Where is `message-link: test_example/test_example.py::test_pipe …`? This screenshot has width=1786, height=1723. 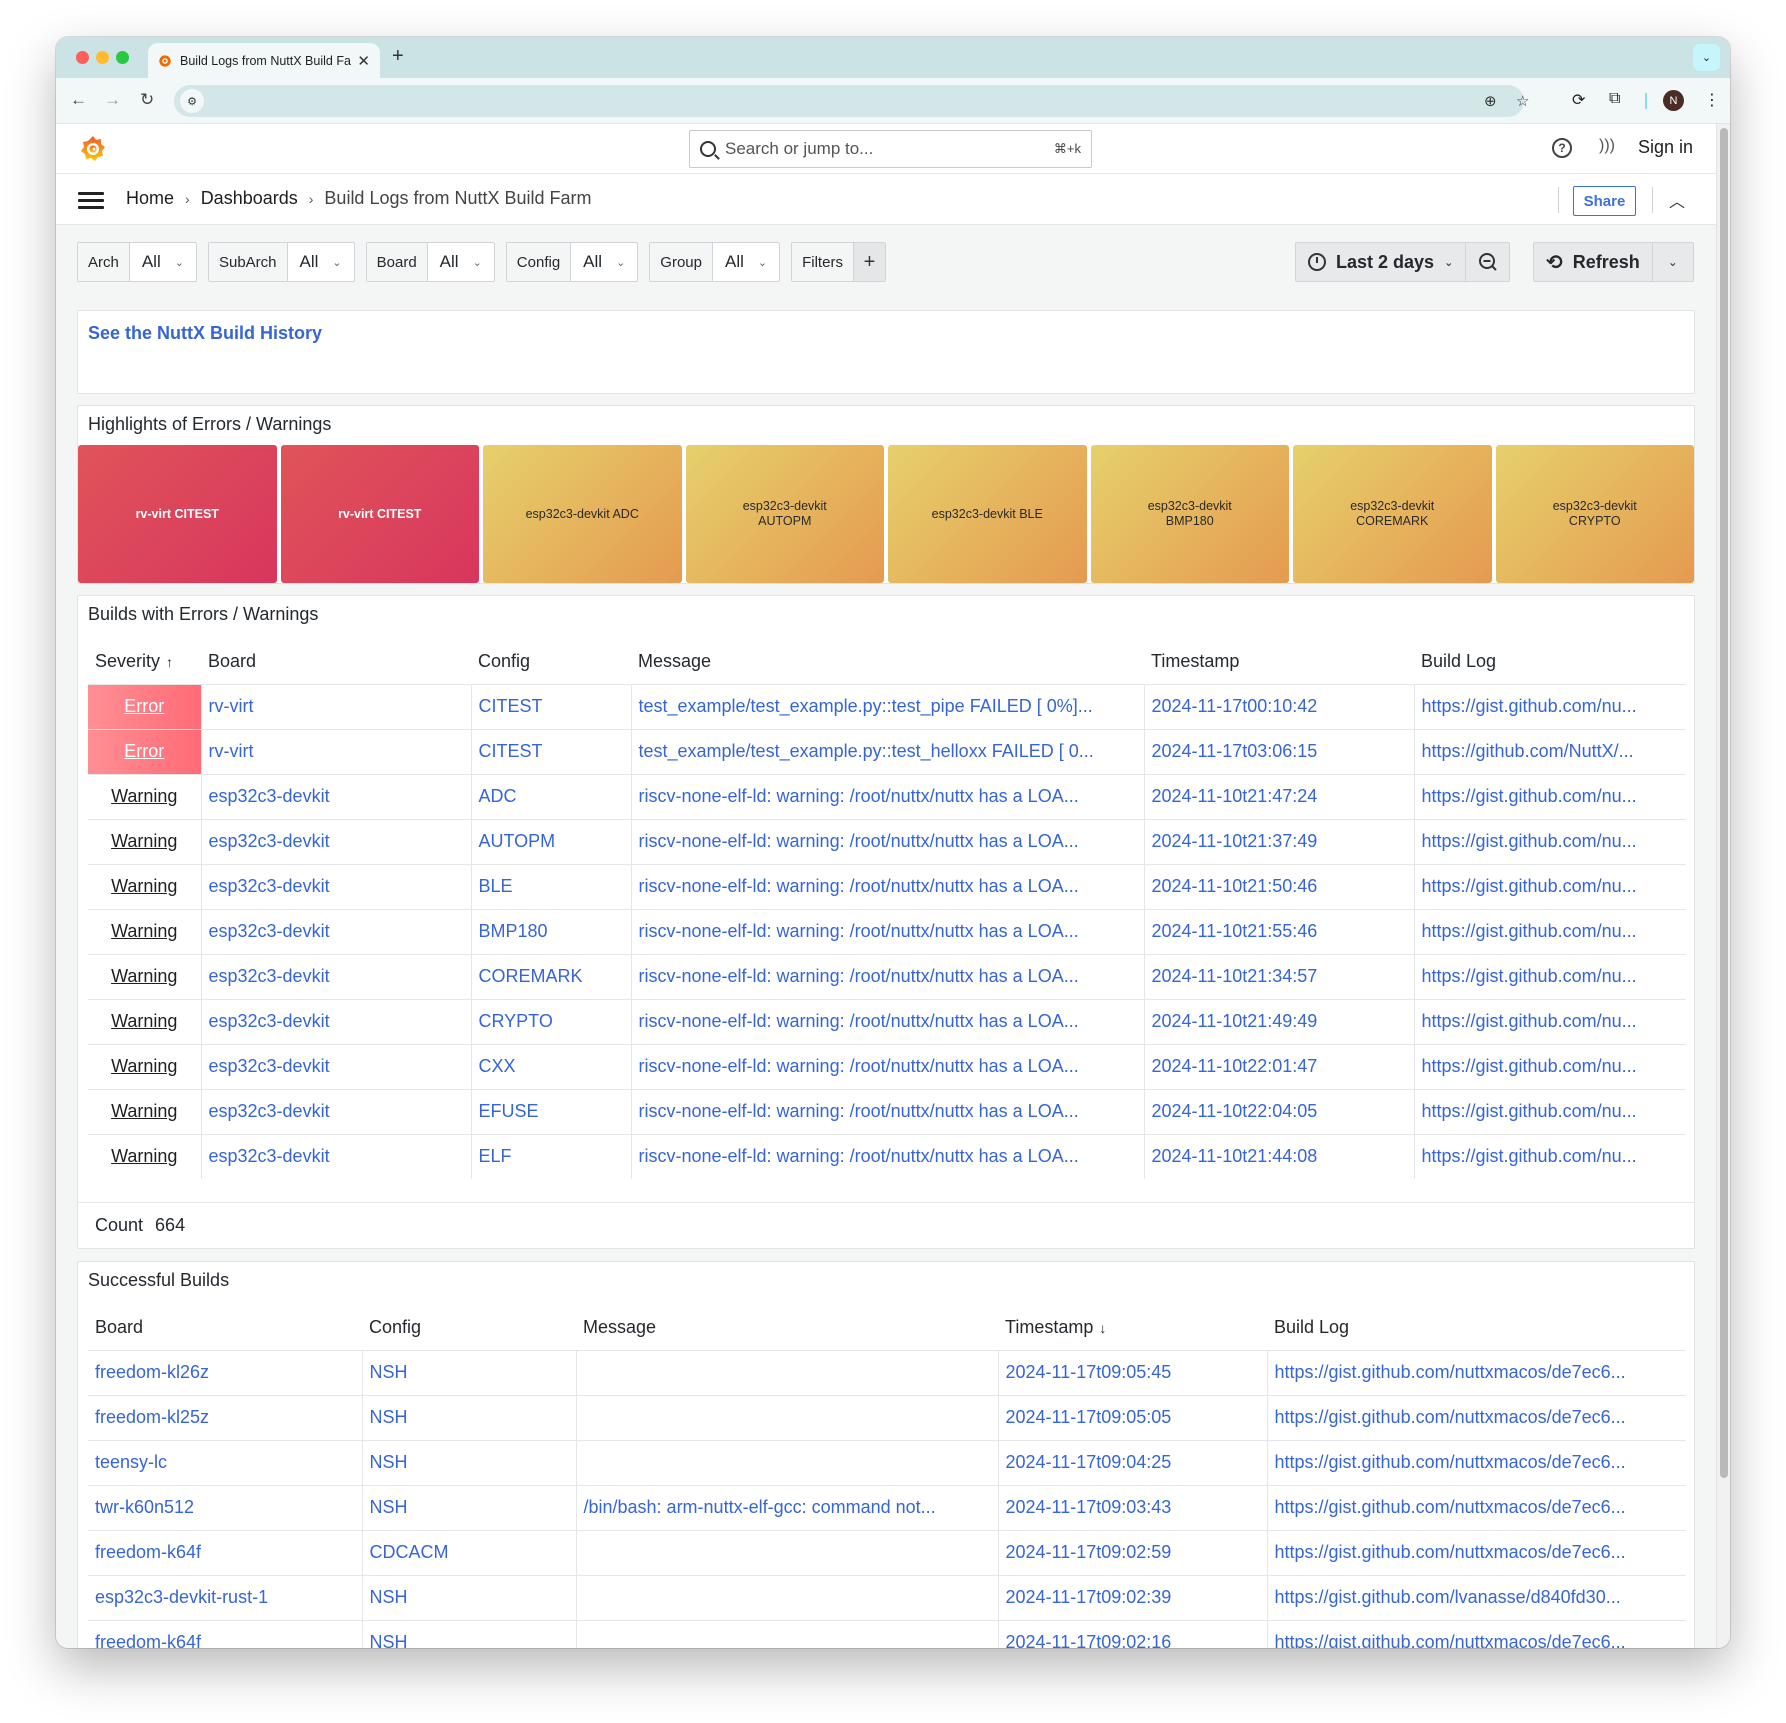 message-link: test_example/test_example.py::test_pipe … is located at coordinates (866, 706).